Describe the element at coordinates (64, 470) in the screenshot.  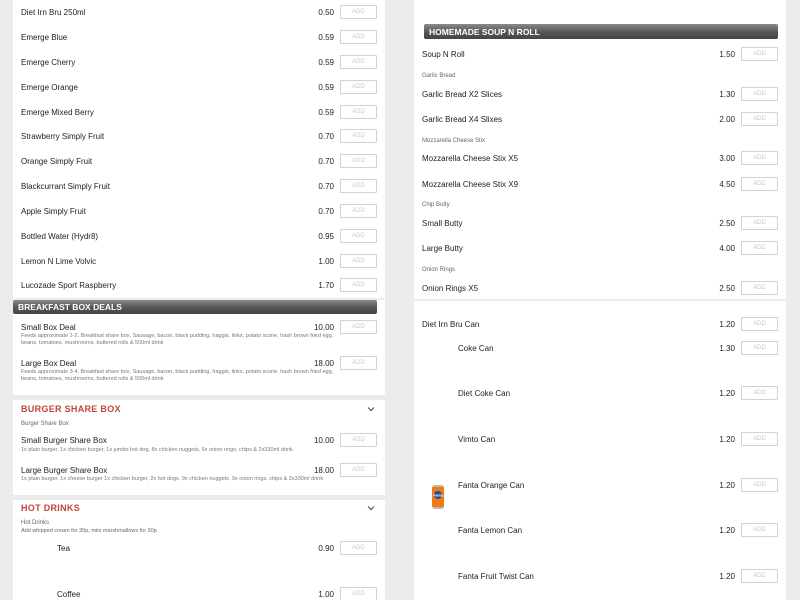
I see `item-name: Large Burger Share Box` at that location.